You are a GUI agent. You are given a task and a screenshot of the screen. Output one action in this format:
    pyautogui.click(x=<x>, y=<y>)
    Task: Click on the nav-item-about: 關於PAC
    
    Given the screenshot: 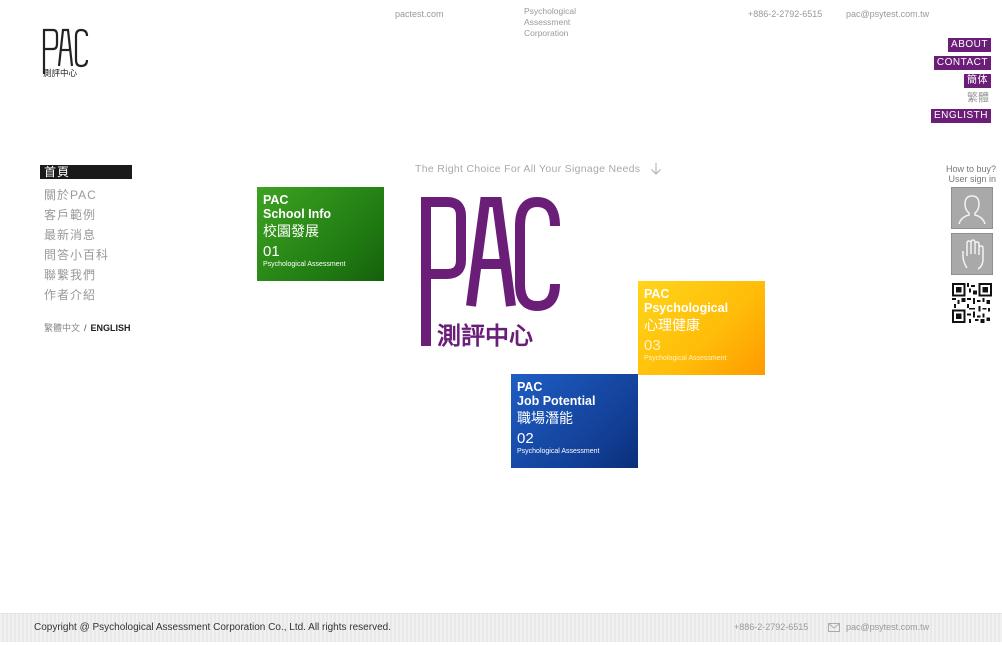 What is the action you would take?
    pyautogui.click(x=86, y=195)
    